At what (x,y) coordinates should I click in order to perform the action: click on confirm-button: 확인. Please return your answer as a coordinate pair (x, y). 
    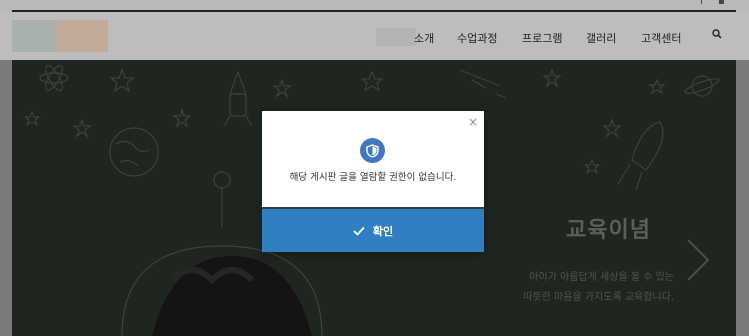
    Looking at the image, I should click on (373, 230).